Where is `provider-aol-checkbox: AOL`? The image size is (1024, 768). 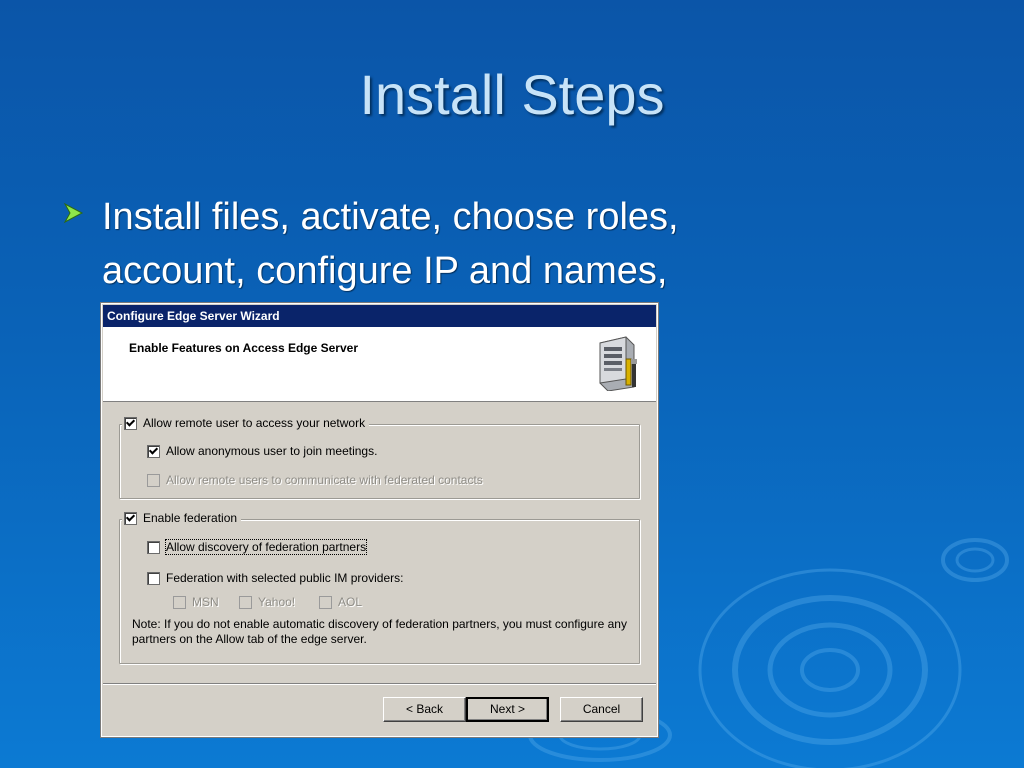
provider-aol-checkbox: AOL is located at coordinates (340, 602).